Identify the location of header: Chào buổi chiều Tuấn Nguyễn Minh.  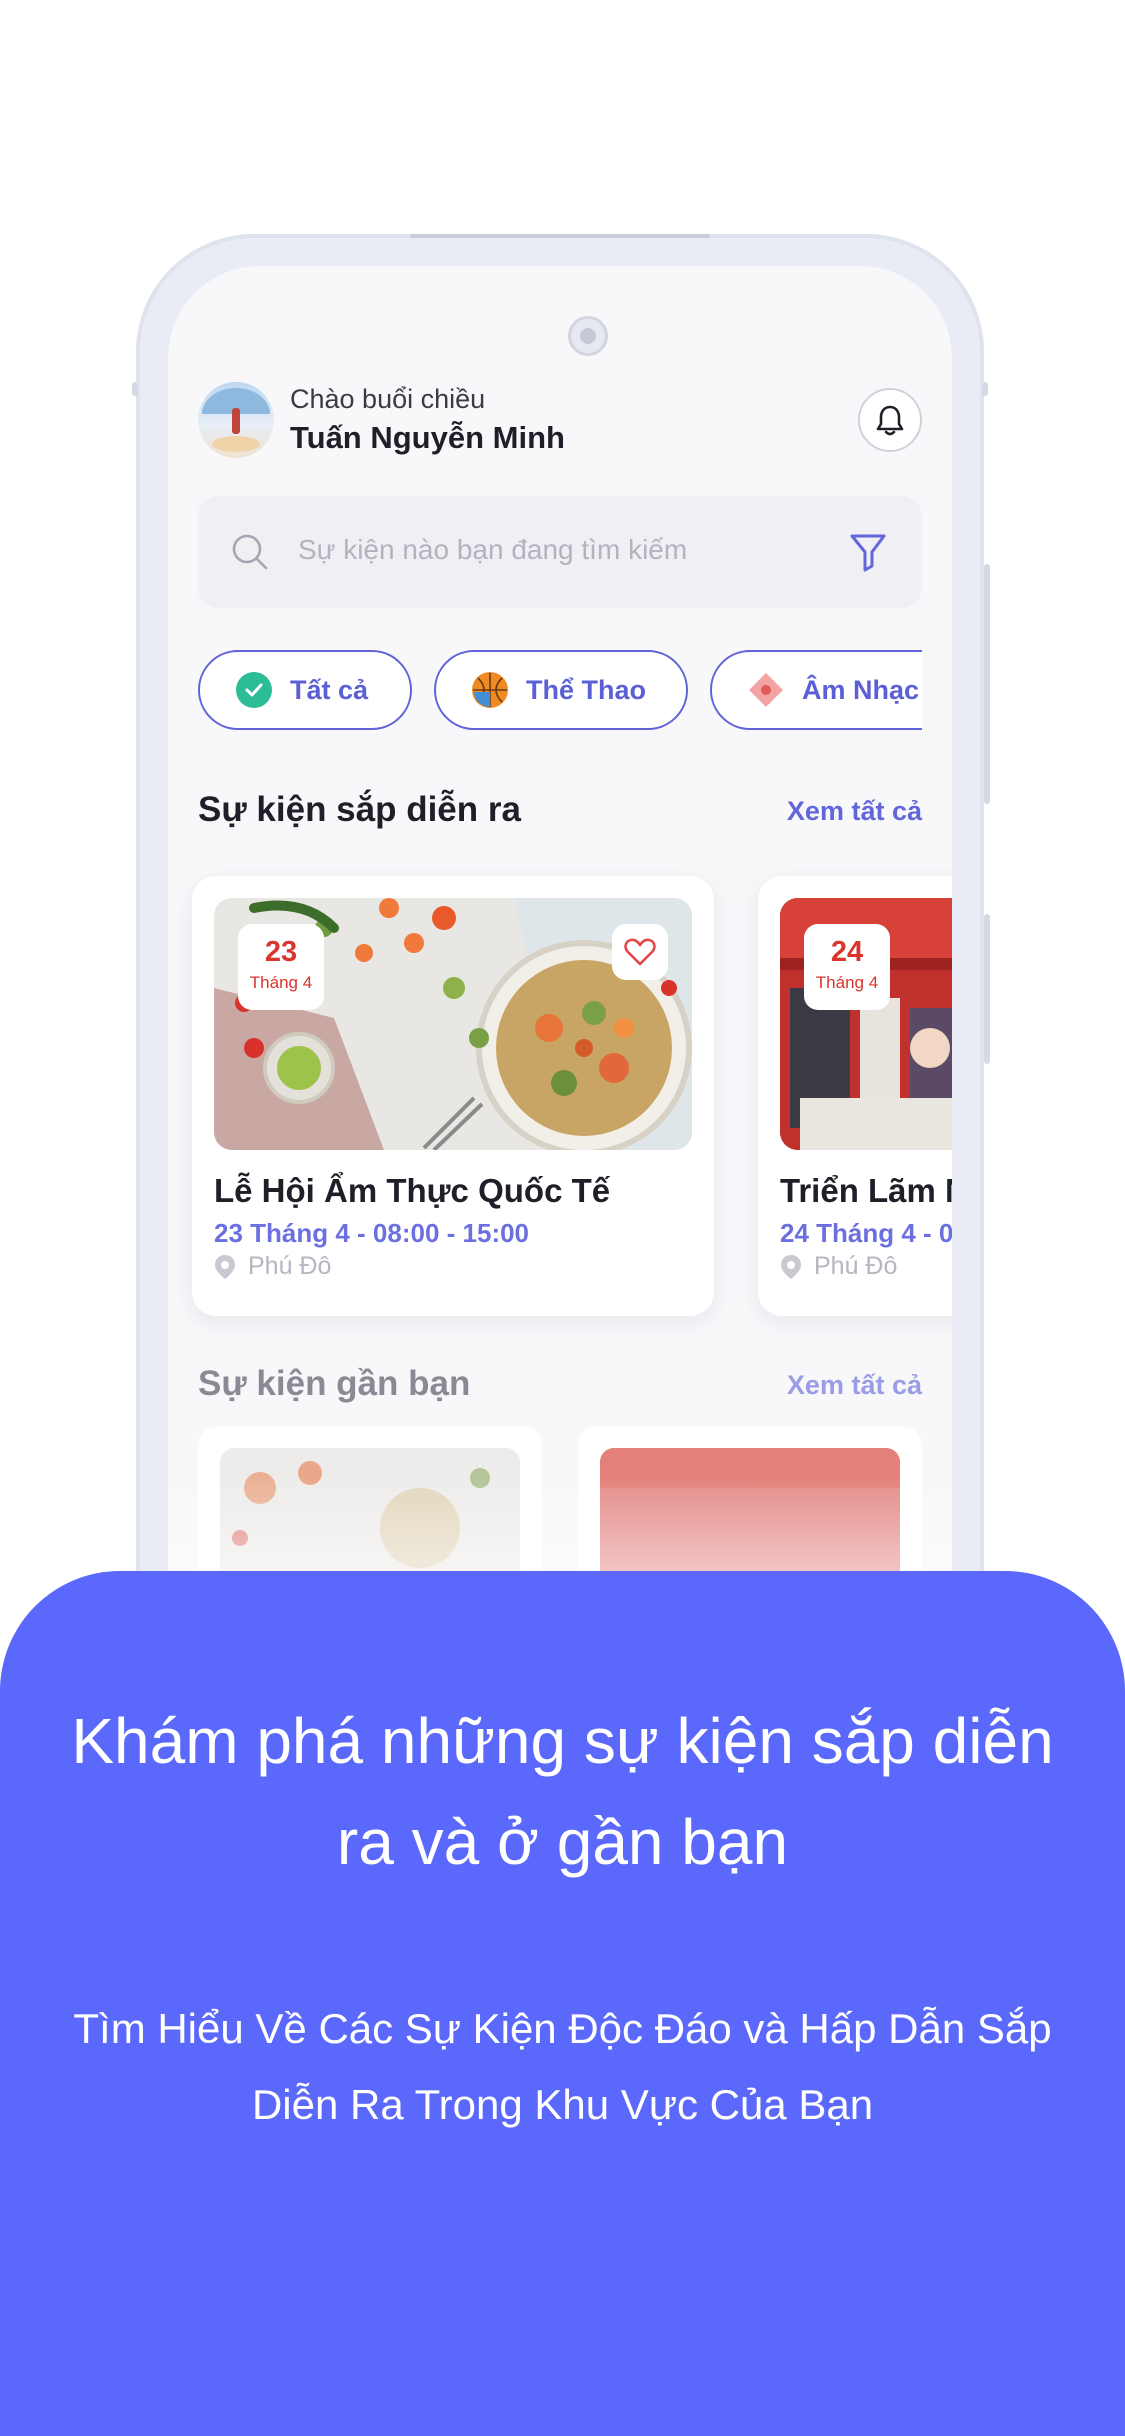
(560, 420).